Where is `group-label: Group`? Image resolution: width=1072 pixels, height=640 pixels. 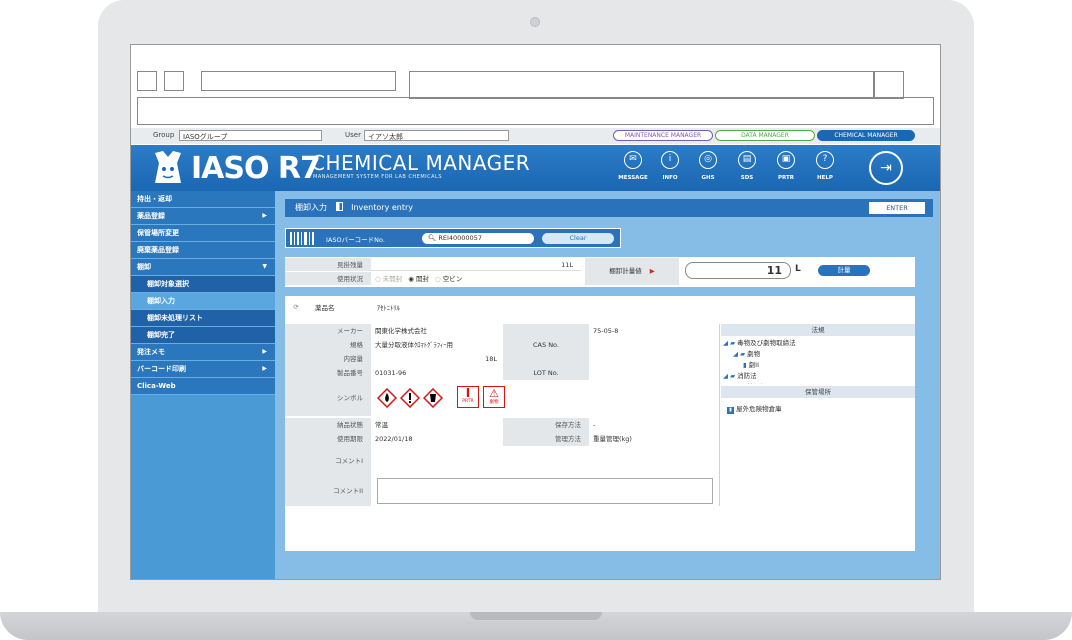 group-label: Group is located at coordinates (164, 135).